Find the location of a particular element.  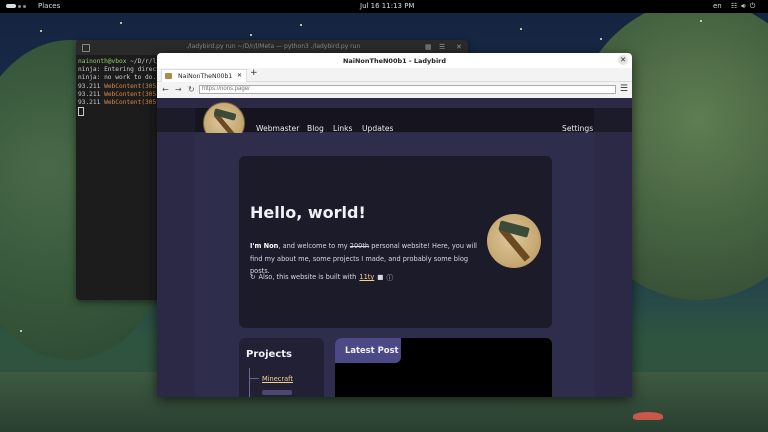

nav-link-settings: Settings is located at coordinates (577, 128).